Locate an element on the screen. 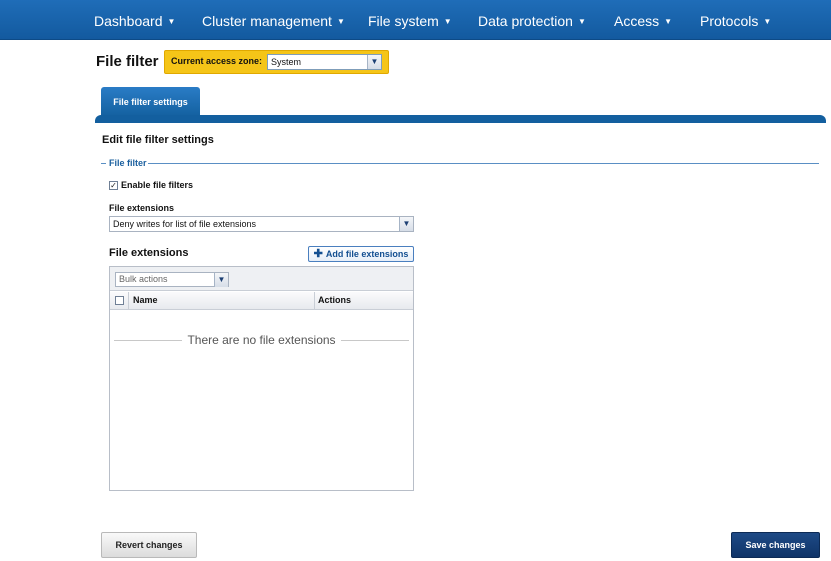 The height and width of the screenshot is (561, 831). add-file-extensions-button: ✚ Add file extensions is located at coordinates (361, 254).